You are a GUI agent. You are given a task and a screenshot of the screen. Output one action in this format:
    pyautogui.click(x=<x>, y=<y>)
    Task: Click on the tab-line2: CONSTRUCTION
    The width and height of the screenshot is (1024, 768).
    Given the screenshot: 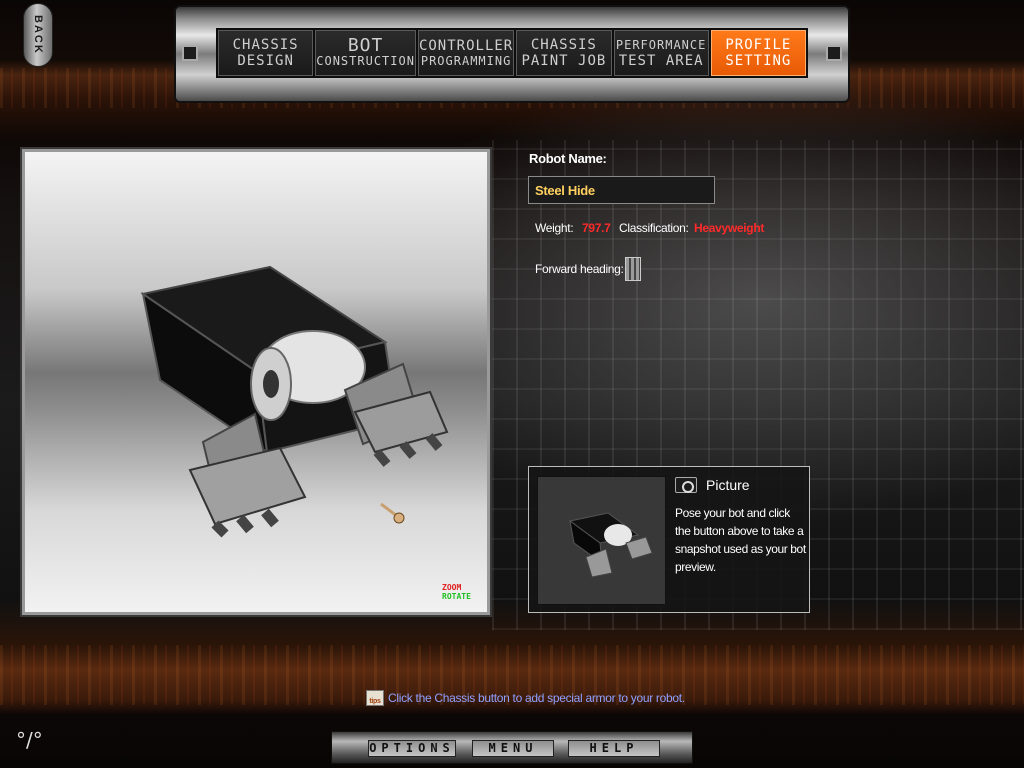 What is the action you would take?
    pyautogui.click(x=365, y=60)
    